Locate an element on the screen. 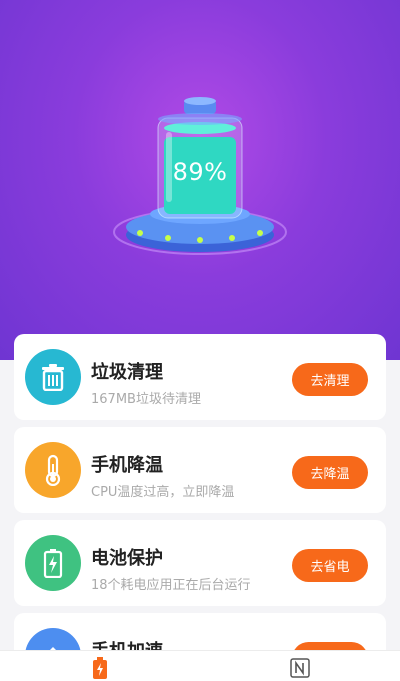 The height and width of the screenshot is (681, 400). battery-percentage: 89% is located at coordinates (200, 172).